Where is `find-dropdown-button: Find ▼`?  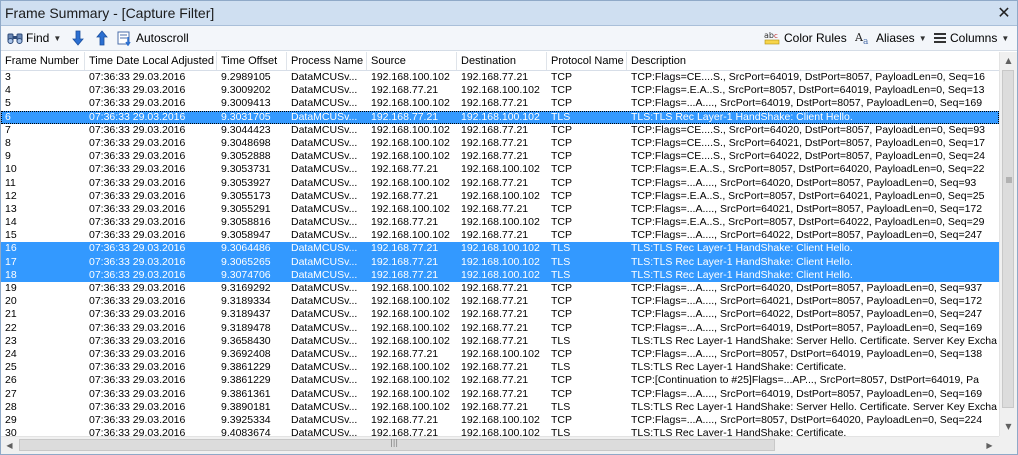 find-dropdown-button: Find ▼ is located at coordinates (34, 38).